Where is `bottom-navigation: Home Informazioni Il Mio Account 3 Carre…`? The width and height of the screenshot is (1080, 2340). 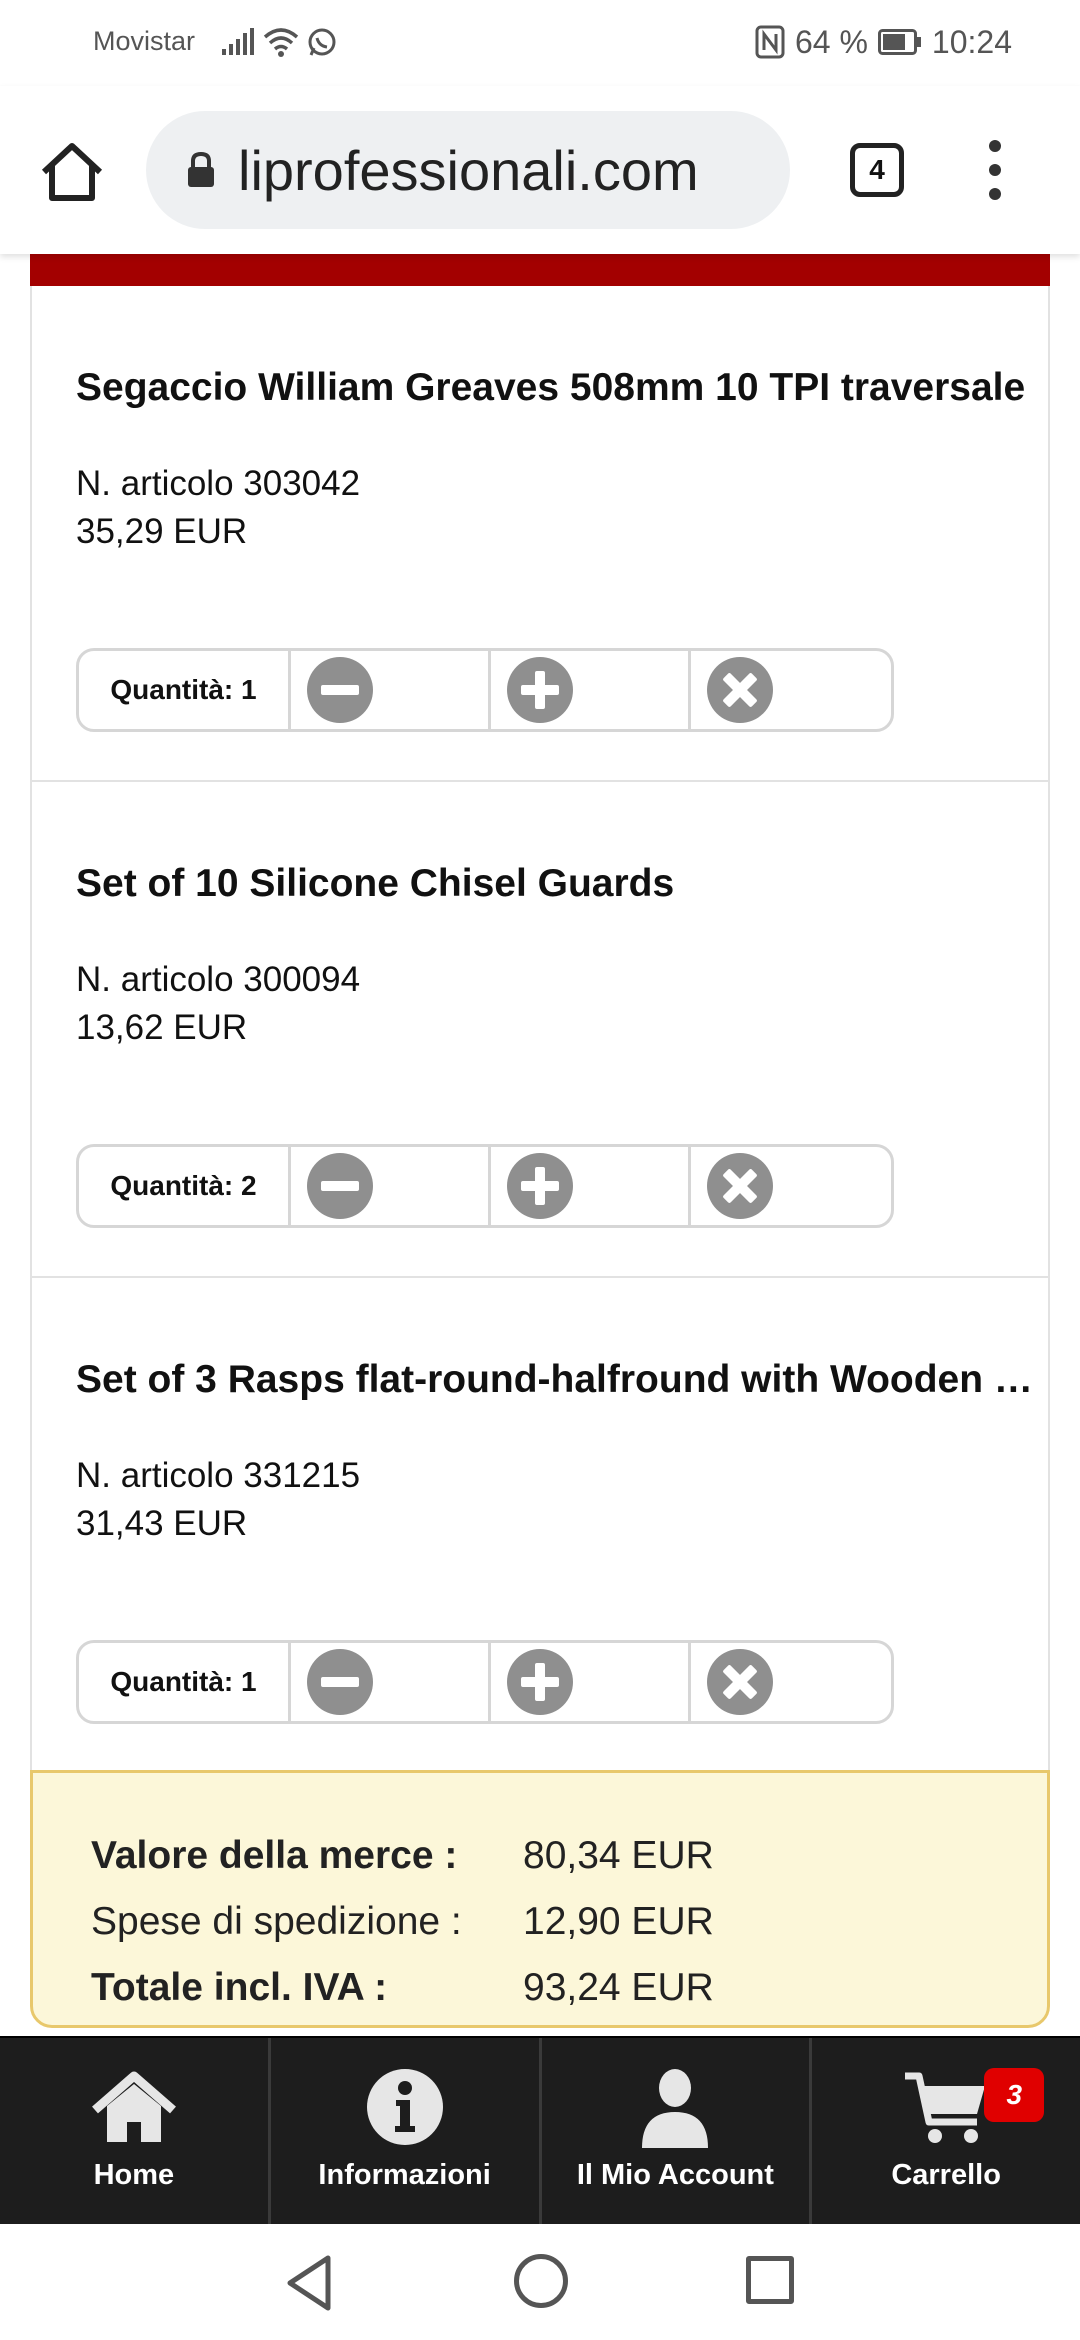
bottom-navigation: Home Informazioni Il Mio Account 3 Carre… is located at coordinates (540, 2130).